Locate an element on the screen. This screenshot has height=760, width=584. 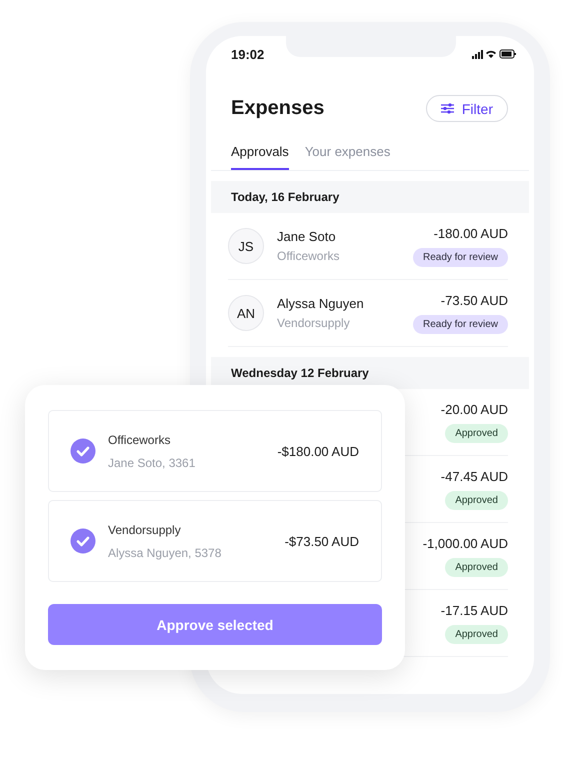
status-icons is located at coordinates (494, 54).